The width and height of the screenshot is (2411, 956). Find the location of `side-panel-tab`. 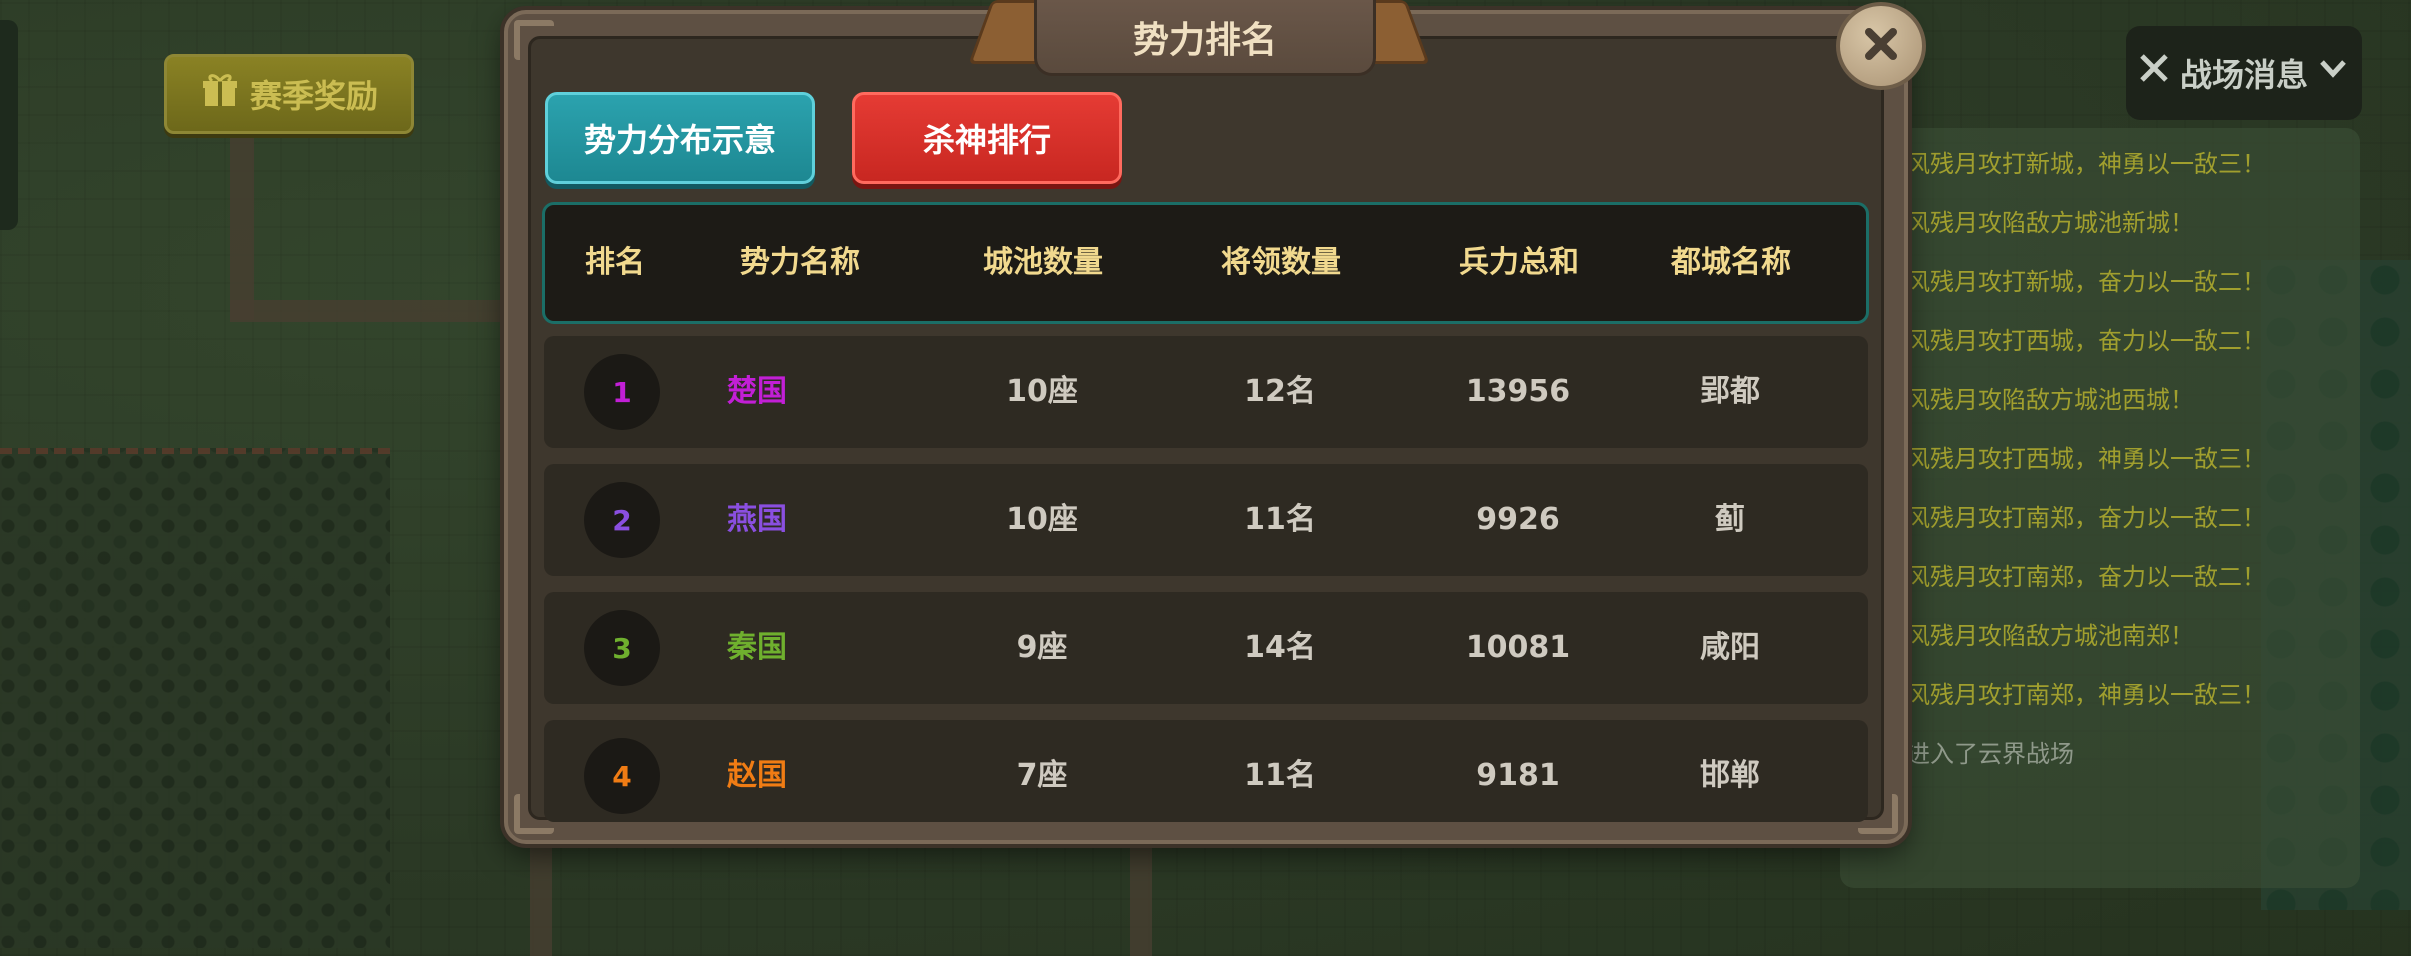

side-panel-tab is located at coordinates (9, 125).